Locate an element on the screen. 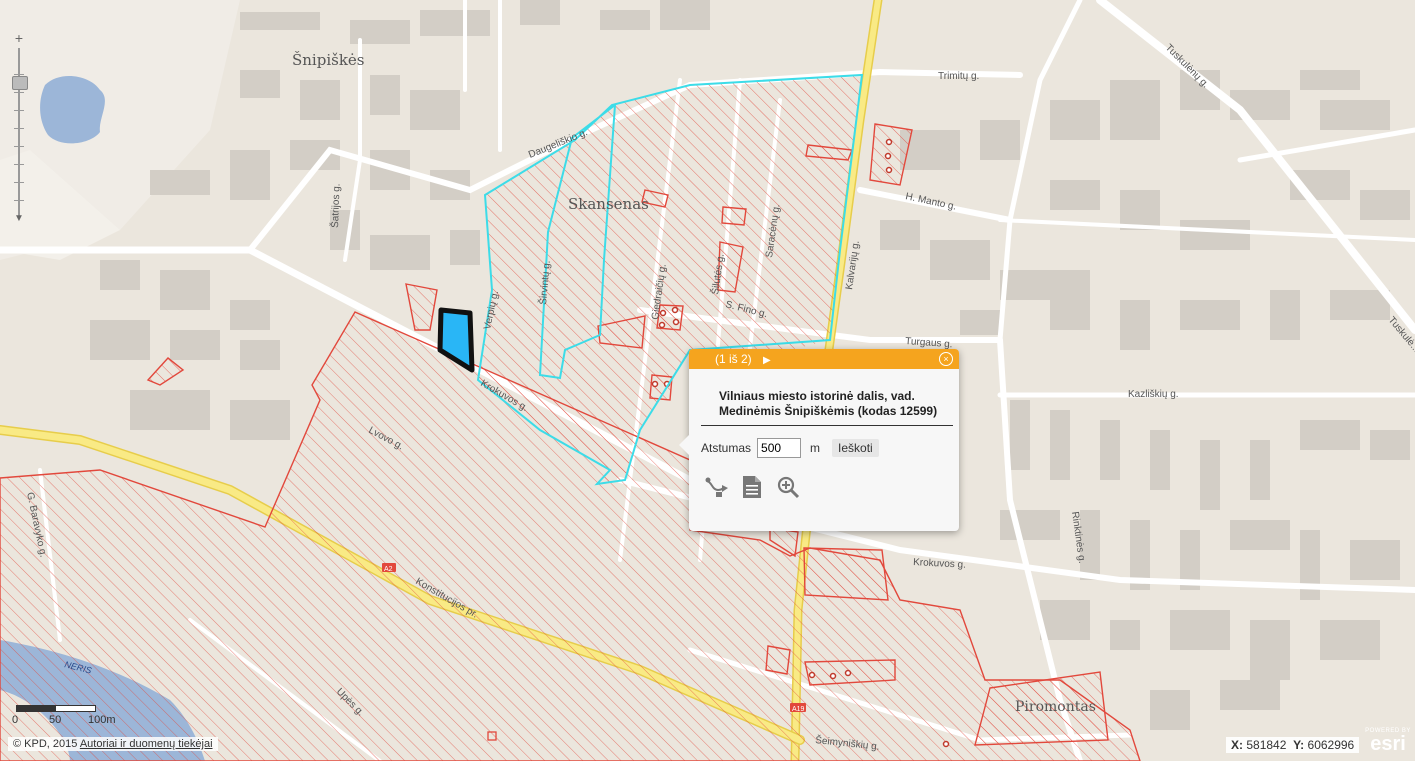  attribution-text: © KPD, 2015 is located at coordinates (45, 744).